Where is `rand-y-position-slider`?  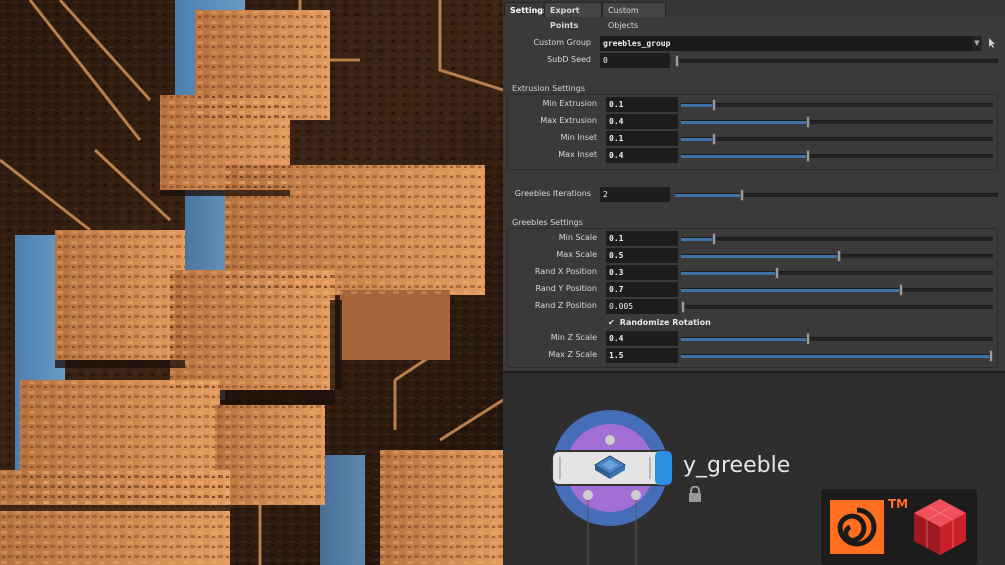
rand-y-position-slider is located at coordinates (837, 290).